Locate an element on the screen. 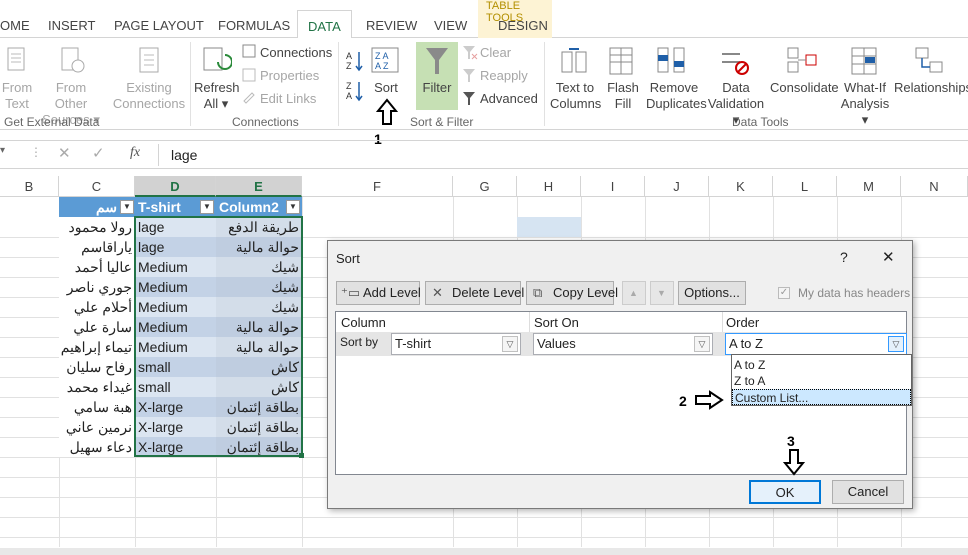  column-header-f: F is located at coordinates (377, 186).